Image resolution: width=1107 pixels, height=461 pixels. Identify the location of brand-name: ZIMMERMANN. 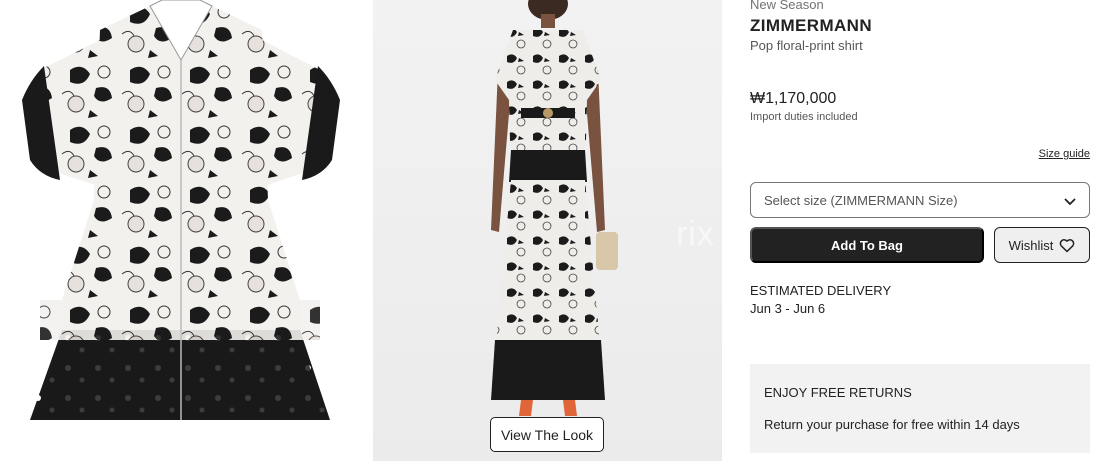
(811, 26).